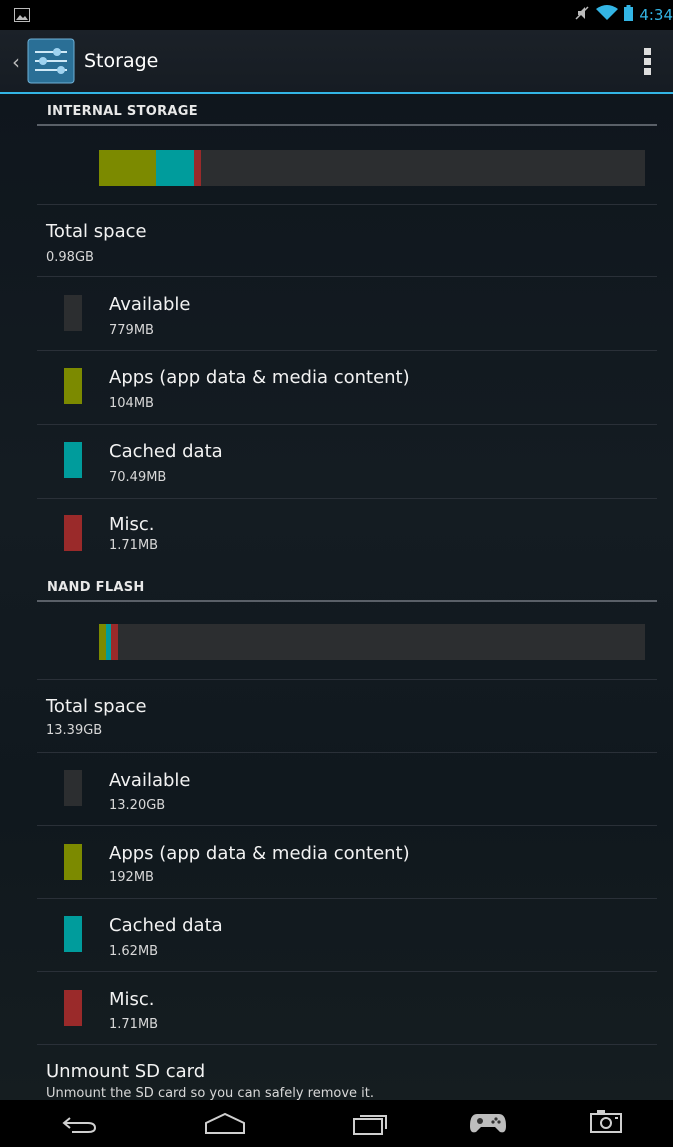  What do you see at coordinates (22, 16) in the screenshot?
I see `picture-icon` at bounding box center [22, 16].